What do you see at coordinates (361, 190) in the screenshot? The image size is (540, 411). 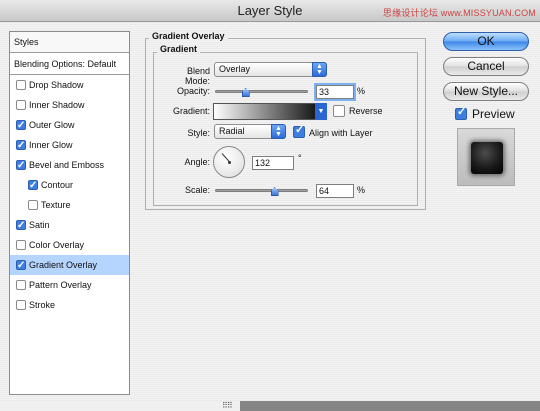 I see `scale-unit: %` at bounding box center [361, 190].